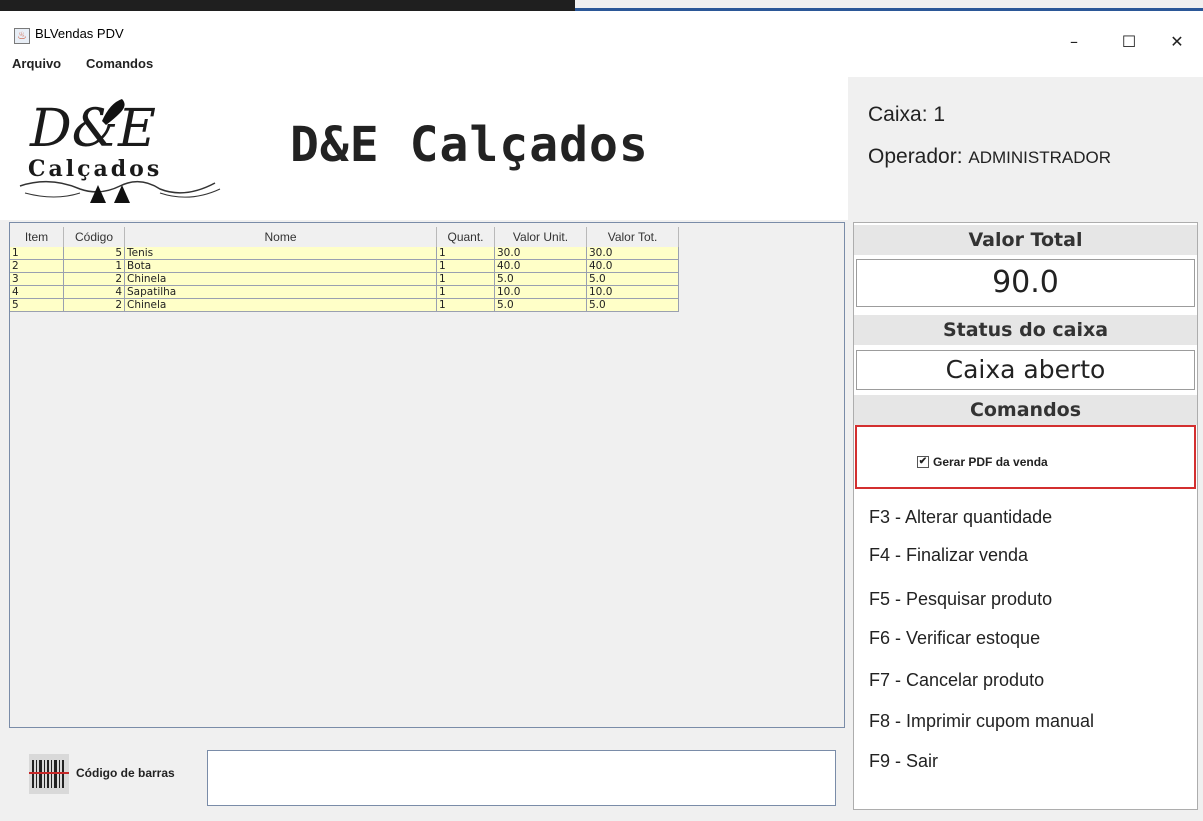 The image size is (1203, 821). I want to click on command-pesquisar-produto: F5 - Pesquisar produto, so click(961, 599).